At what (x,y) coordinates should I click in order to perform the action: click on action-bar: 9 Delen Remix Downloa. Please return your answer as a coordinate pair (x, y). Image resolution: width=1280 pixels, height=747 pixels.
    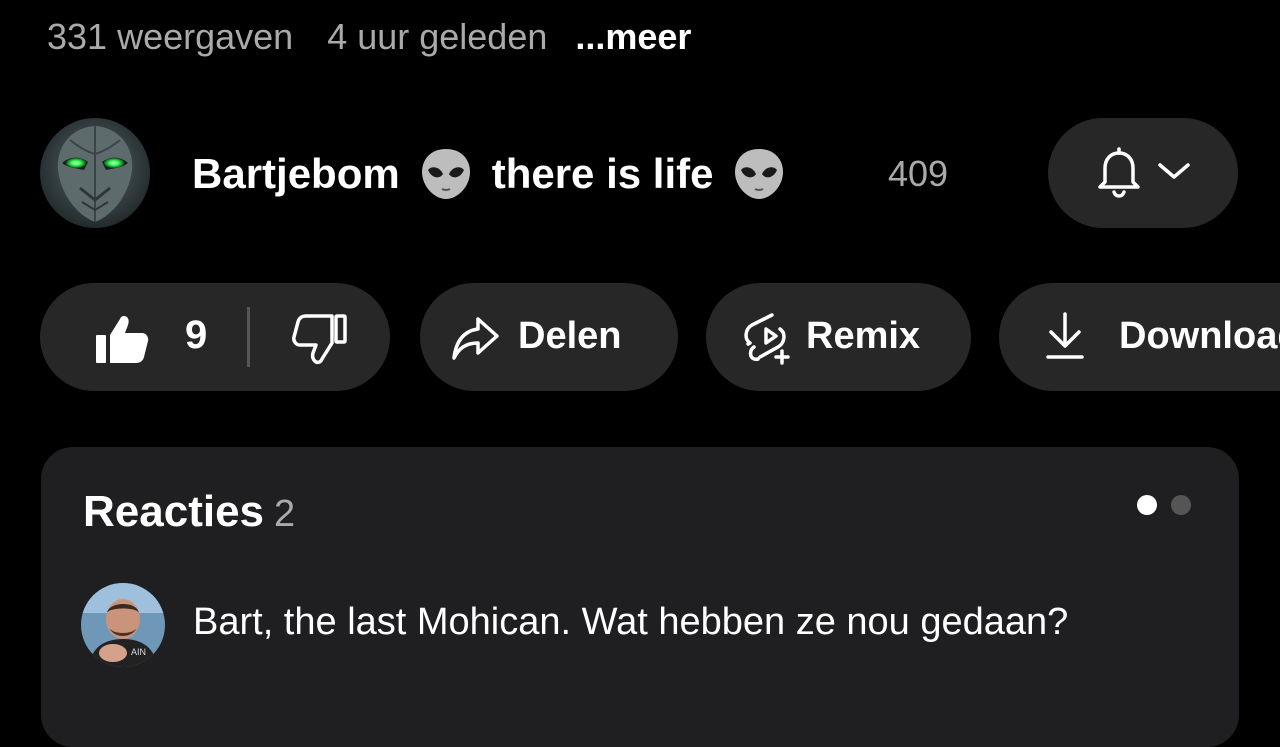
    Looking at the image, I should click on (660, 337).